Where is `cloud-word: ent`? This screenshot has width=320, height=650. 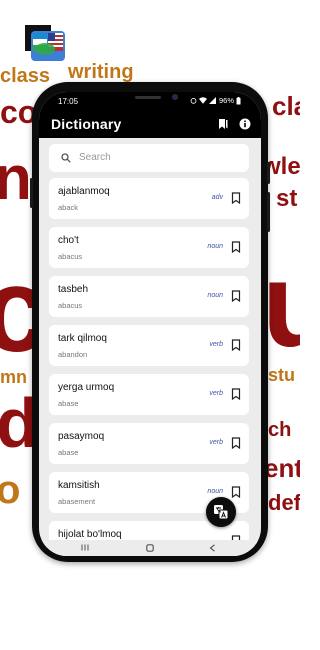 cloud-word: ent is located at coordinates (282, 468).